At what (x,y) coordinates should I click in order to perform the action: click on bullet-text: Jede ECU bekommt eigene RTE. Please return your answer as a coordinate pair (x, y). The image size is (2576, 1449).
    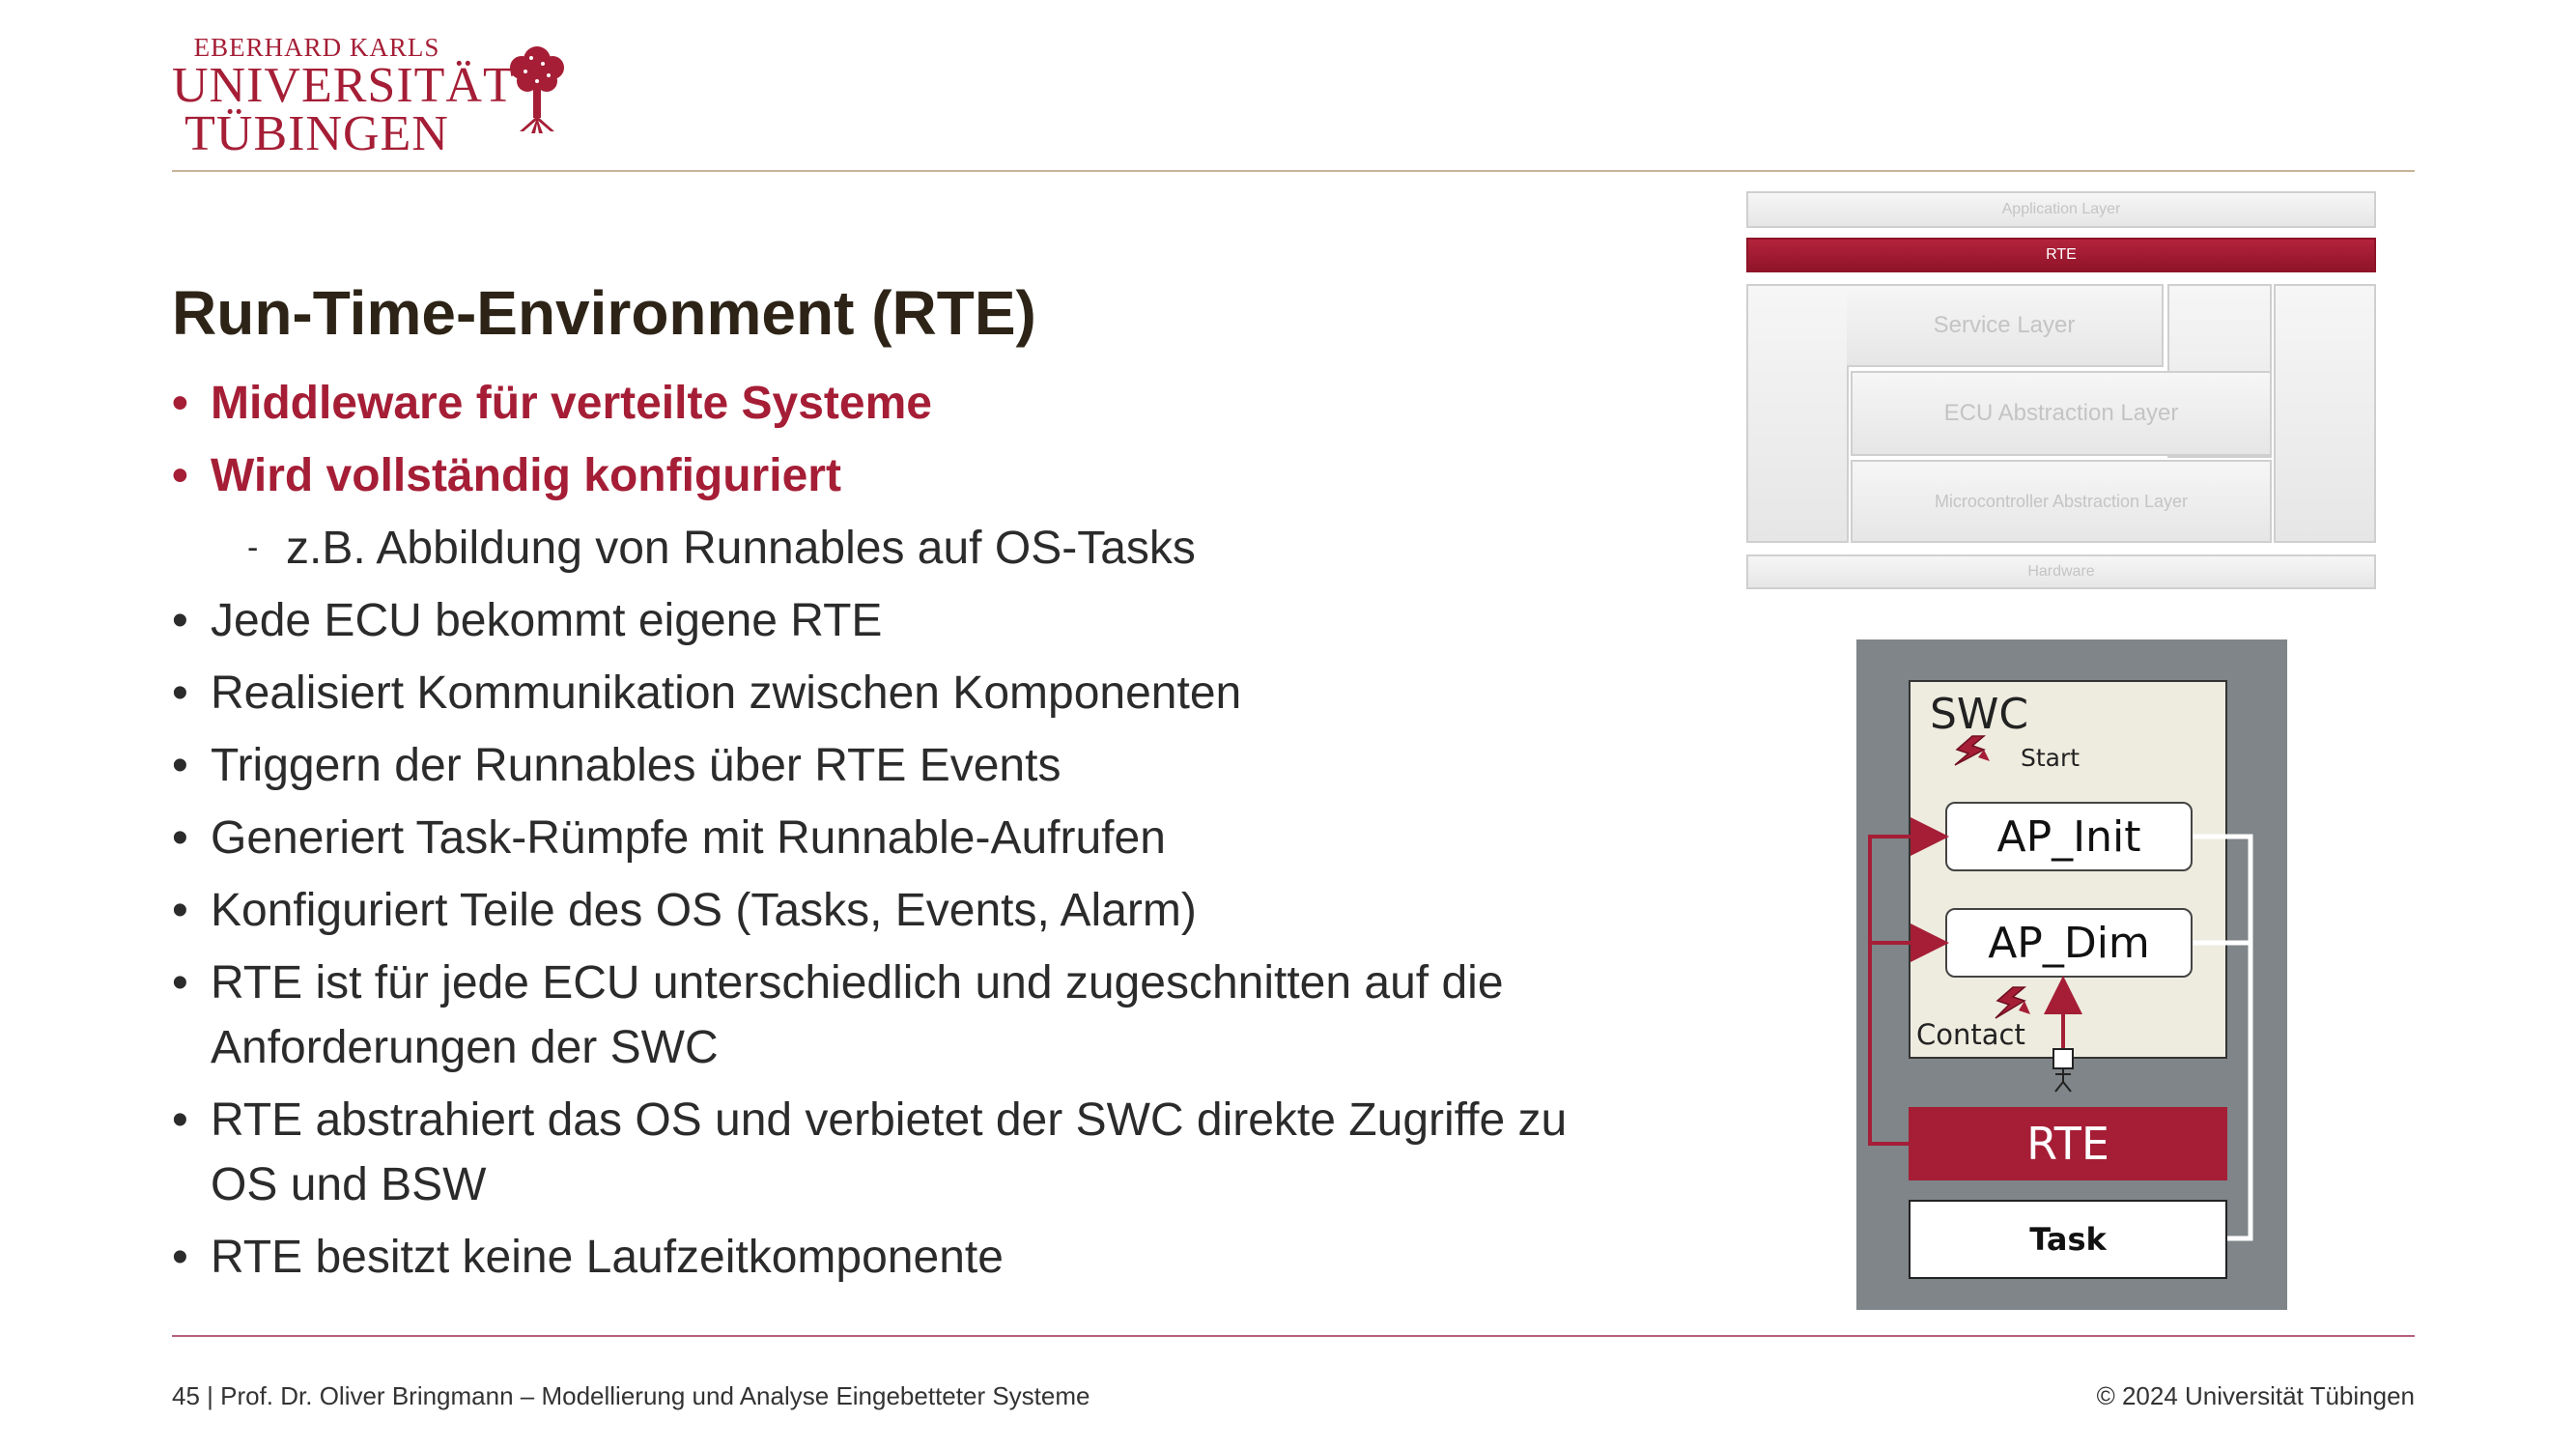
    Looking at the image, I should click on (547, 620).